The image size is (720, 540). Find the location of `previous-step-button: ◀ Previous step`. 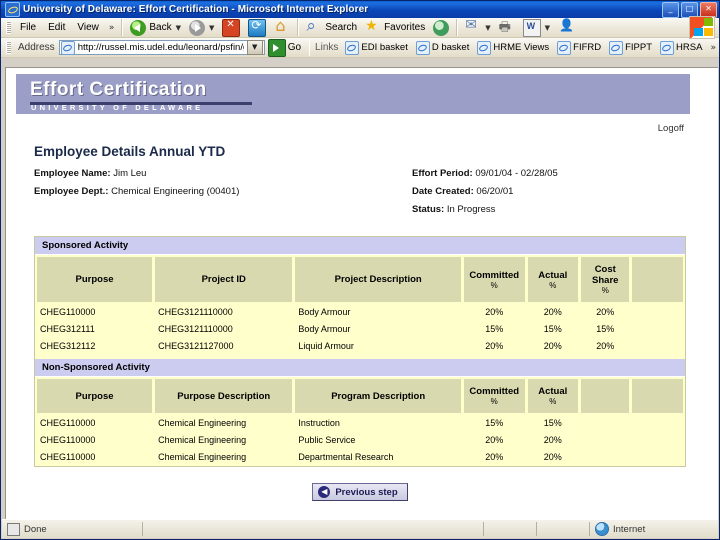

previous-step-button: ◀ Previous step is located at coordinates (360, 492).